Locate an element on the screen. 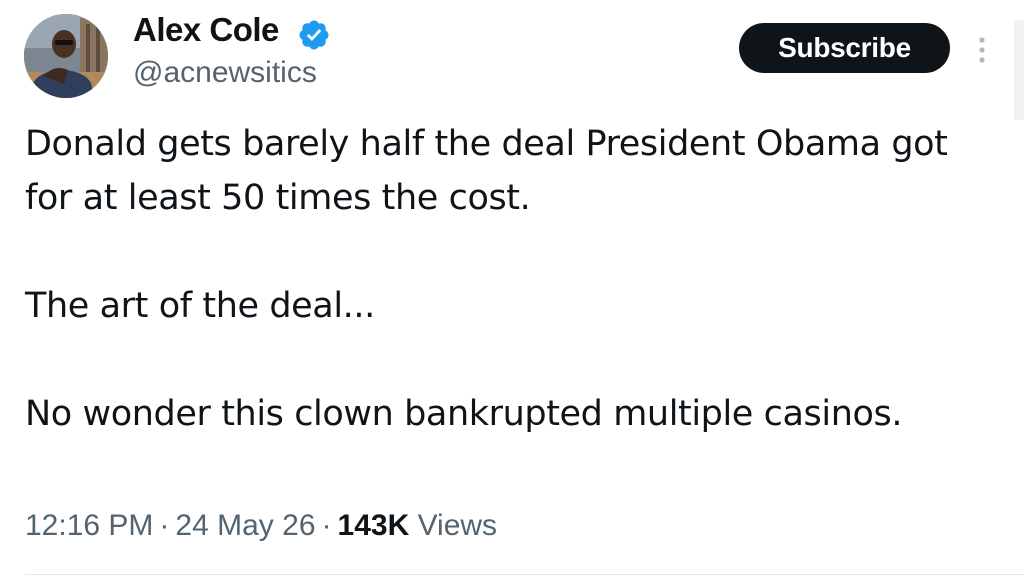 The width and height of the screenshot is (1024, 586). author-handle: @acnewsitics is located at coordinates (225, 73).